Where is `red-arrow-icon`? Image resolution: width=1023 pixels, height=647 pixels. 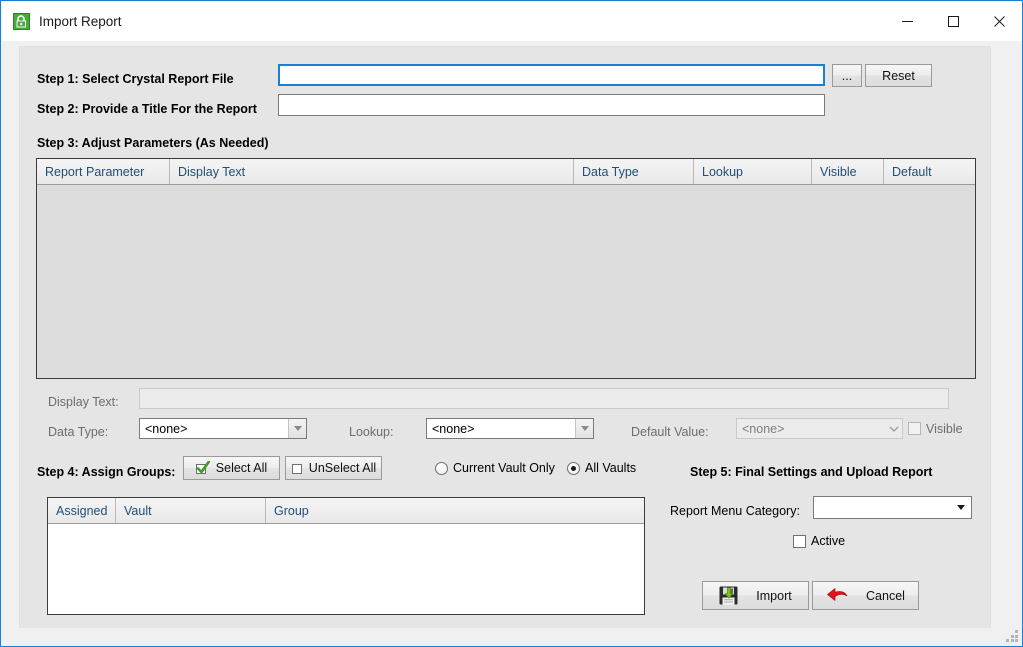 red-arrow-icon is located at coordinates (837, 596).